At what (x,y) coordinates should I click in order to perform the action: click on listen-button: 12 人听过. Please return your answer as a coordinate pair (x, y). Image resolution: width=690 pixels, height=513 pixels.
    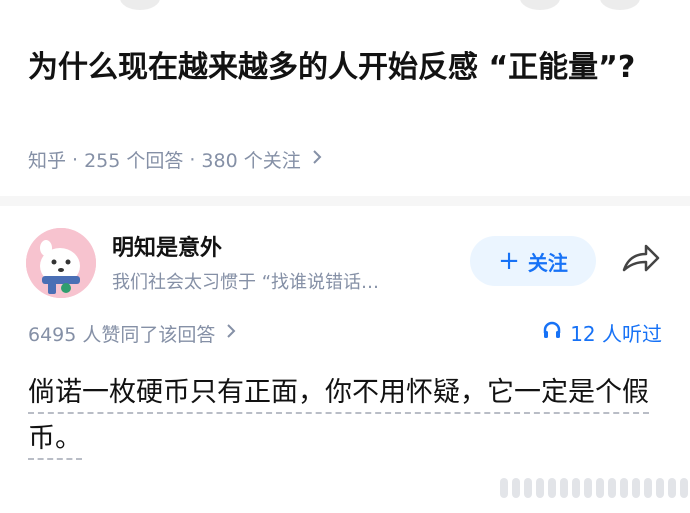
    Looking at the image, I should click on (602, 332).